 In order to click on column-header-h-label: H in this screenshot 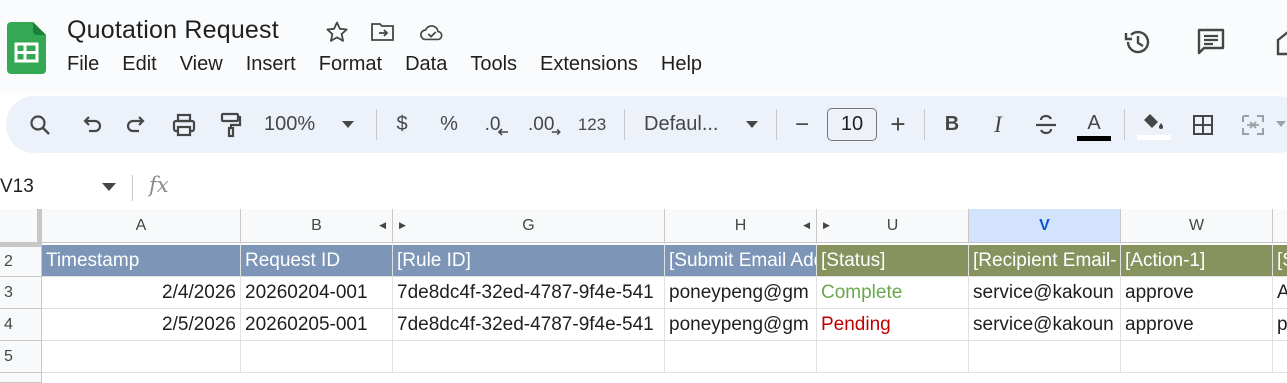, I will do `click(740, 225)`.